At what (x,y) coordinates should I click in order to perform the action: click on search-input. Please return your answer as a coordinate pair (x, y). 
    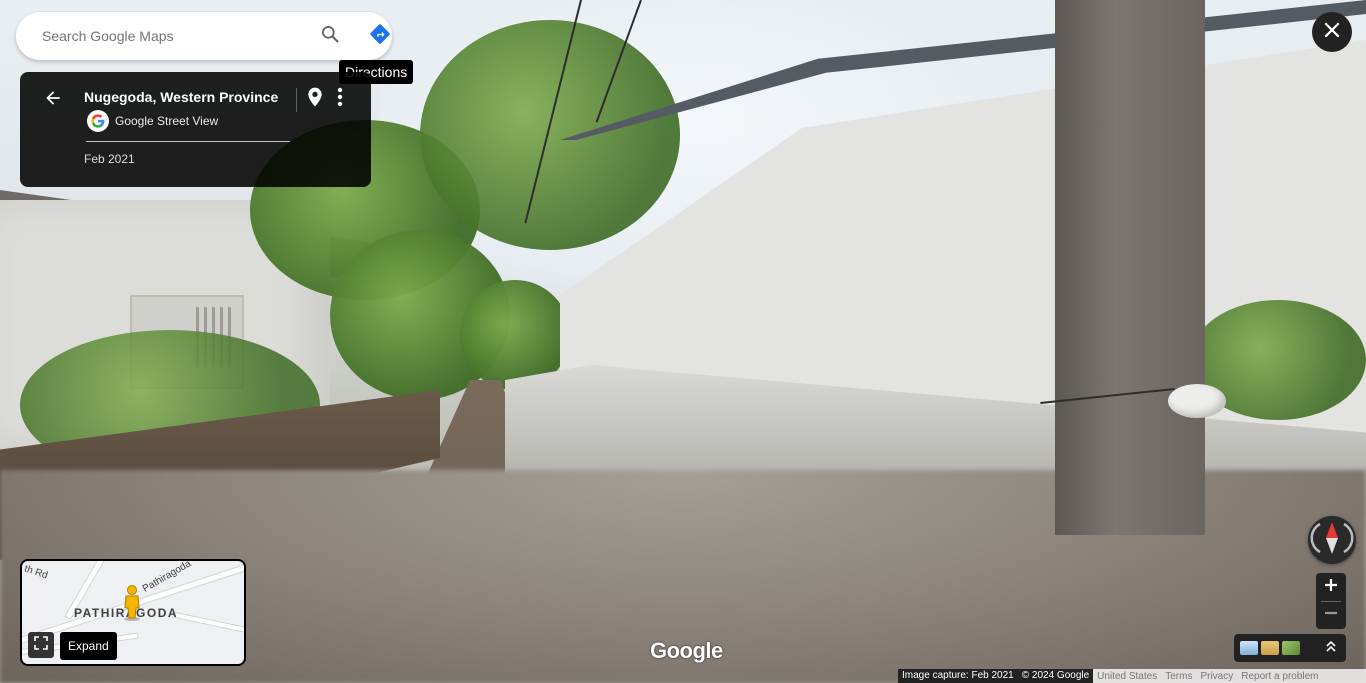
    Looking at the image, I should click on (162, 36).